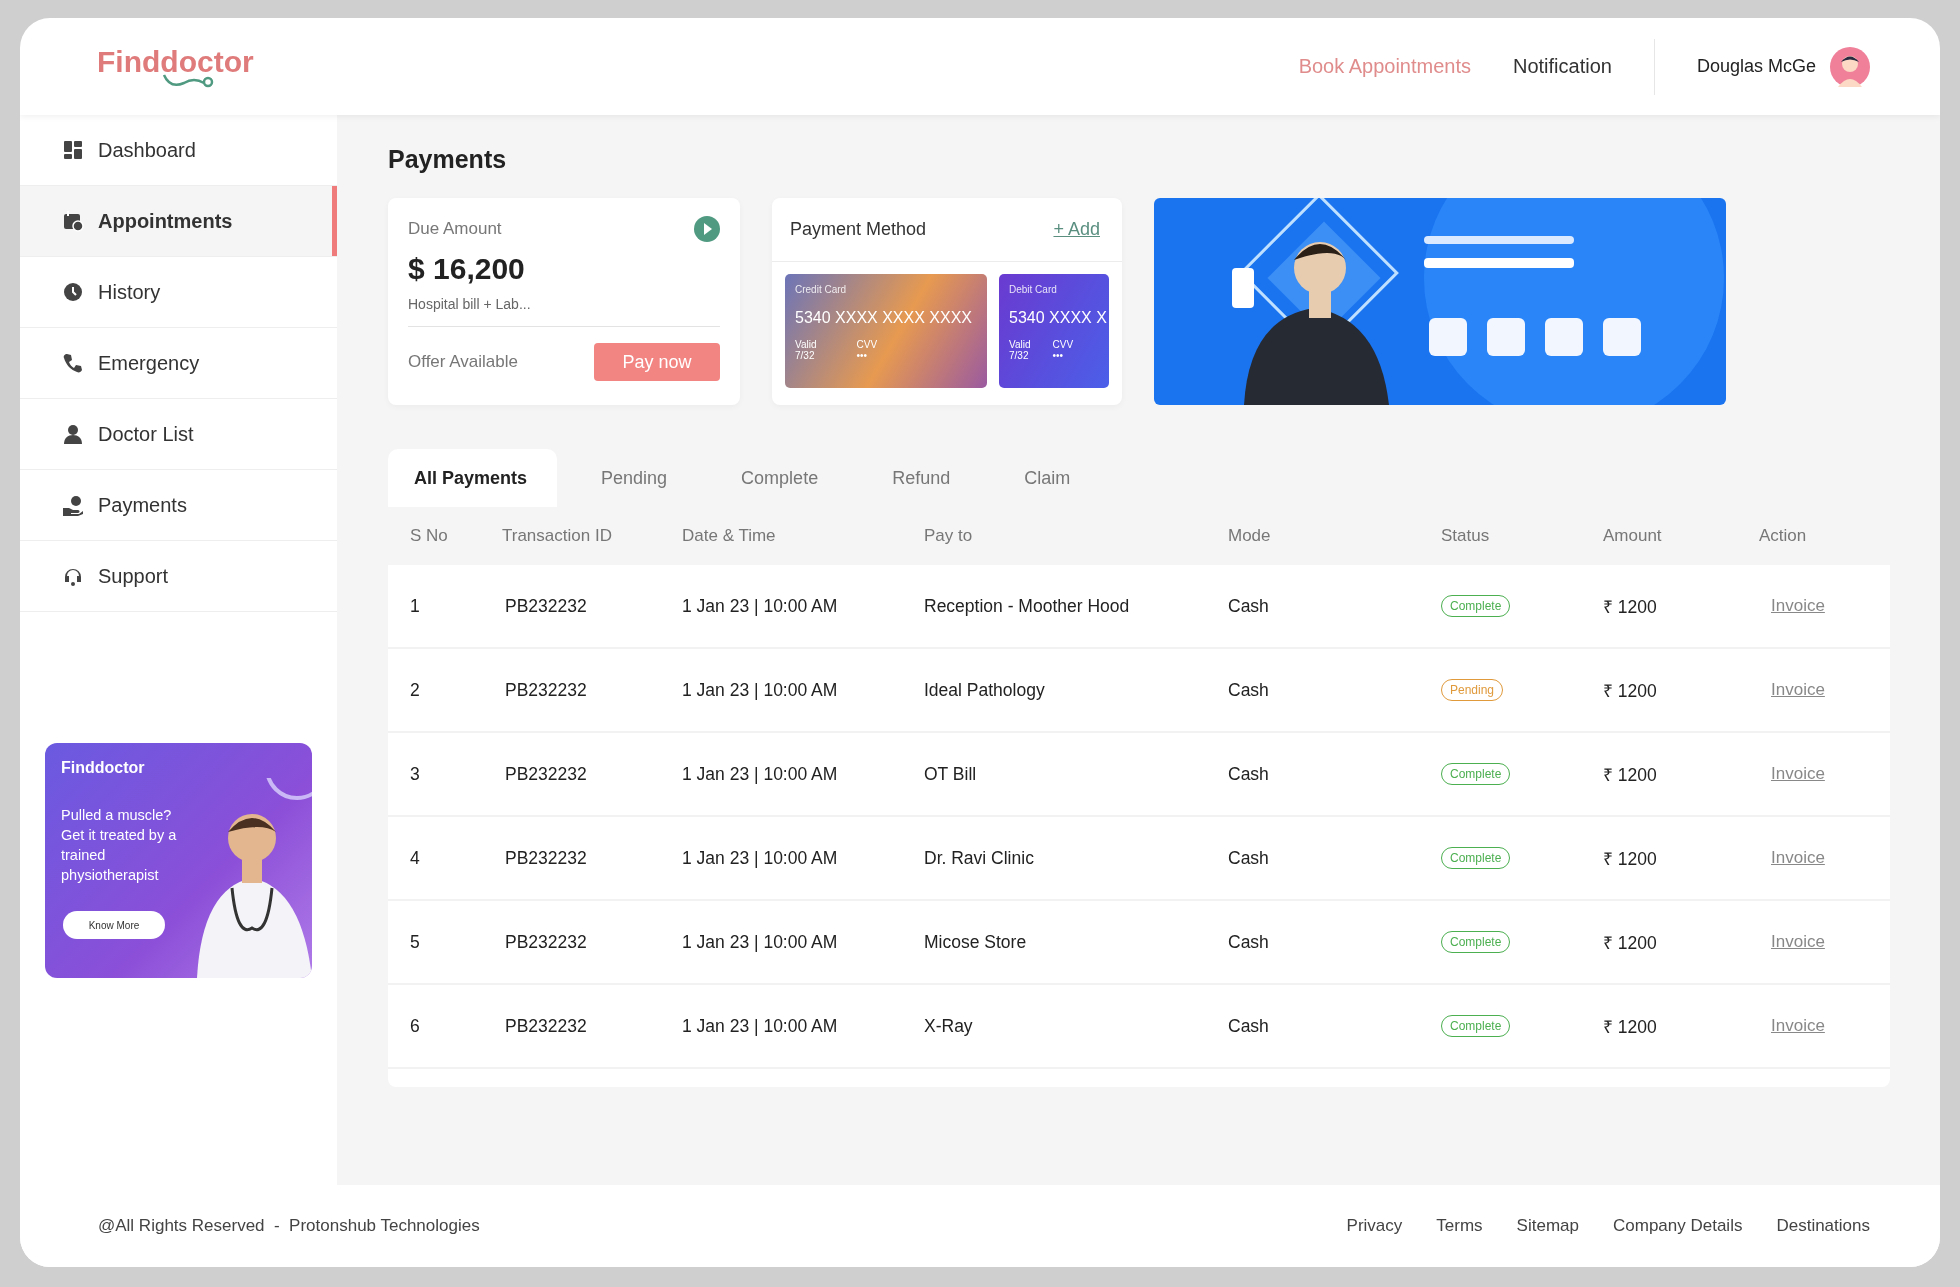  What do you see at coordinates (1850, 66) in the screenshot?
I see `avatar-icon` at bounding box center [1850, 66].